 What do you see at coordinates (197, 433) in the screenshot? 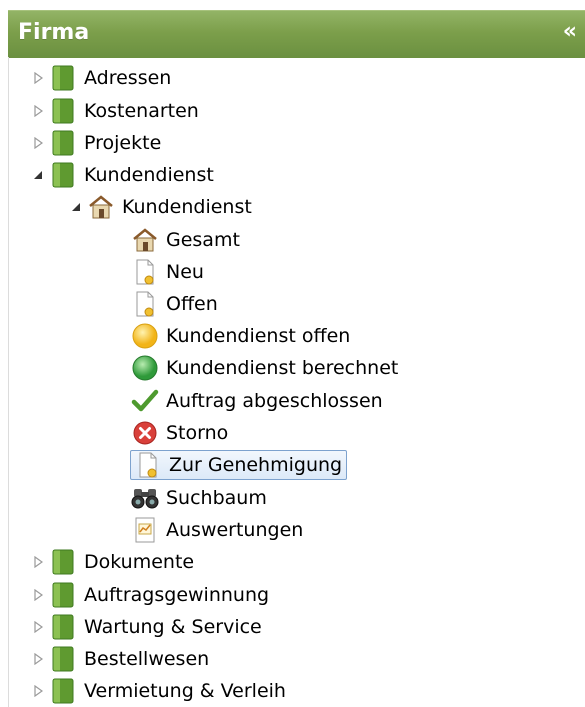
I see `tree-item-label: Storno` at bounding box center [197, 433].